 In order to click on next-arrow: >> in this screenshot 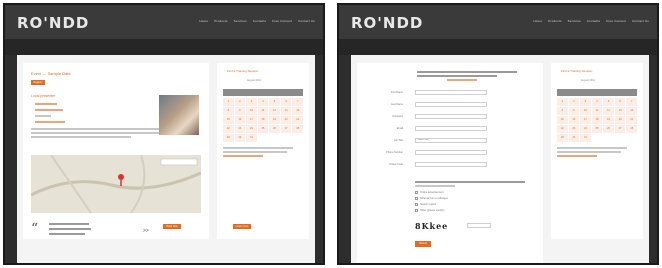, I will do `click(146, 231)`.